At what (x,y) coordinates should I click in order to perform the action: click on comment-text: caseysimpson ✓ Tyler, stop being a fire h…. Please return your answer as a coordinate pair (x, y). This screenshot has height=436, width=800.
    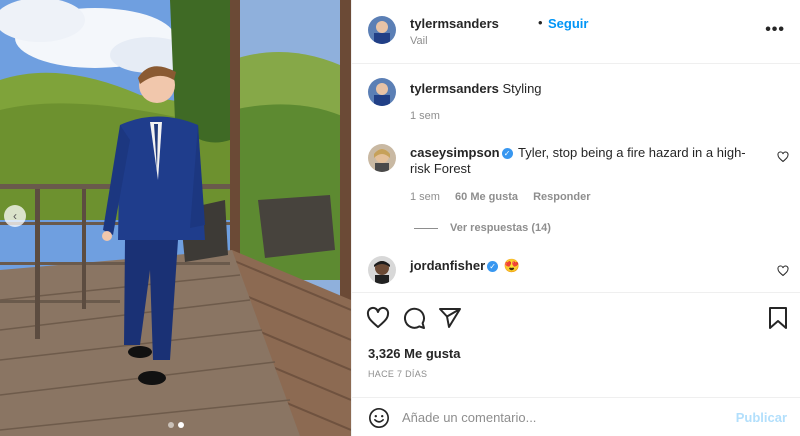
    Looking at the image, I should click on (585, 161).